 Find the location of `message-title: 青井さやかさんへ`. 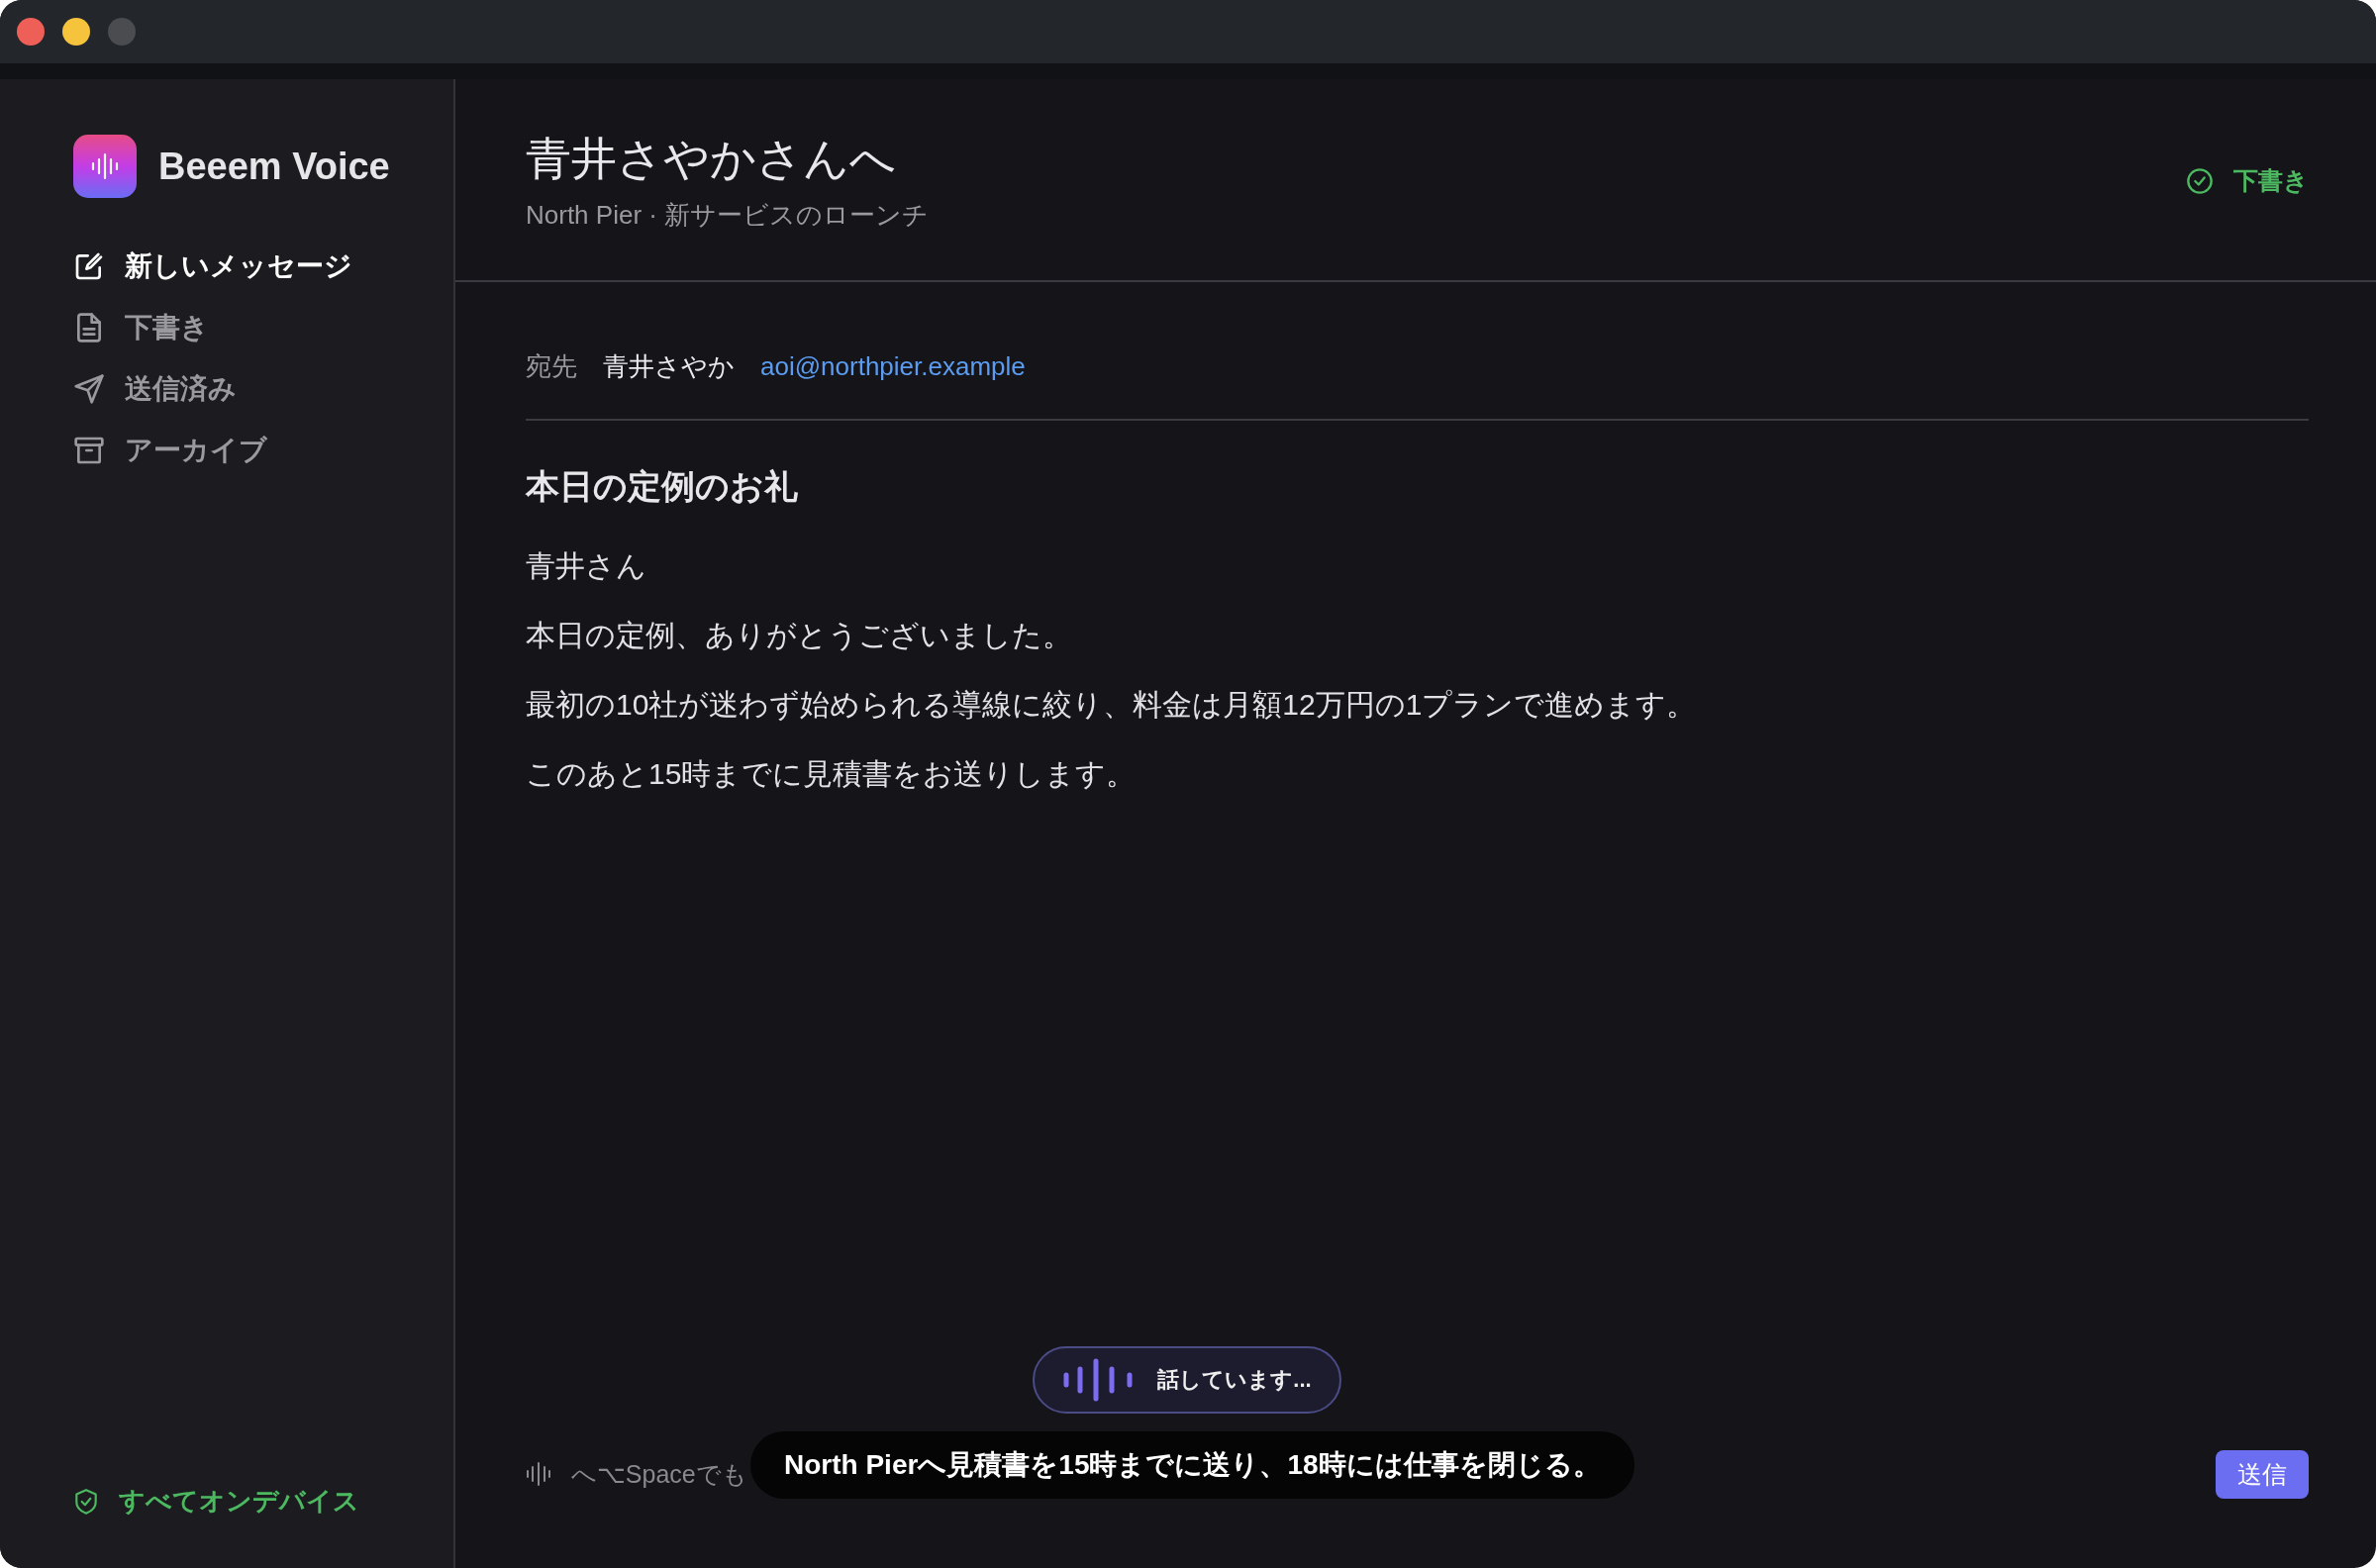

message-title: 青井さやかさんへ is located at coordinates (711, 159).